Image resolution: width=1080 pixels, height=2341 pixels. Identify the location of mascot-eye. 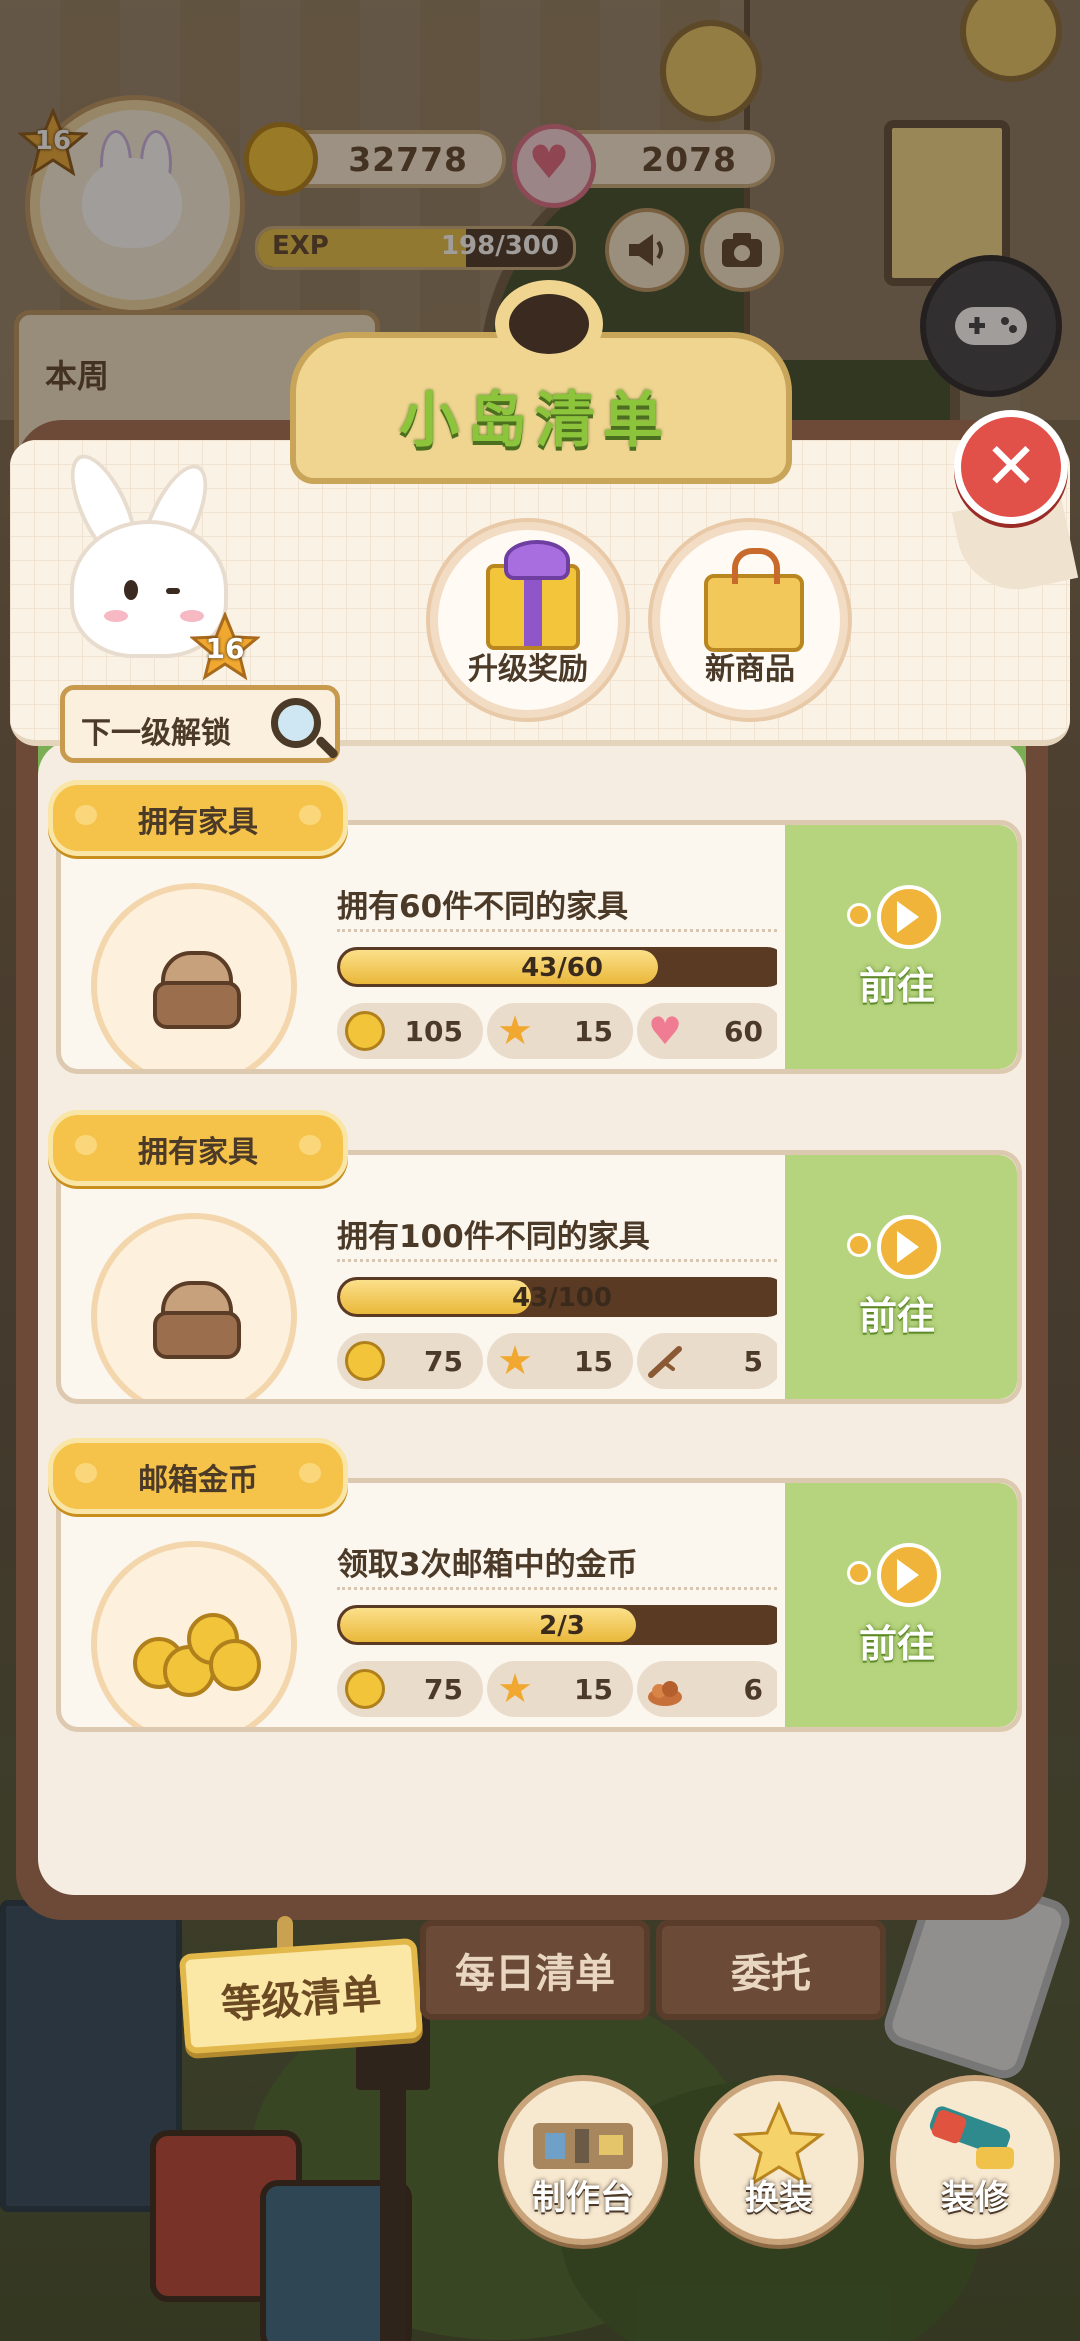
(131, 590).